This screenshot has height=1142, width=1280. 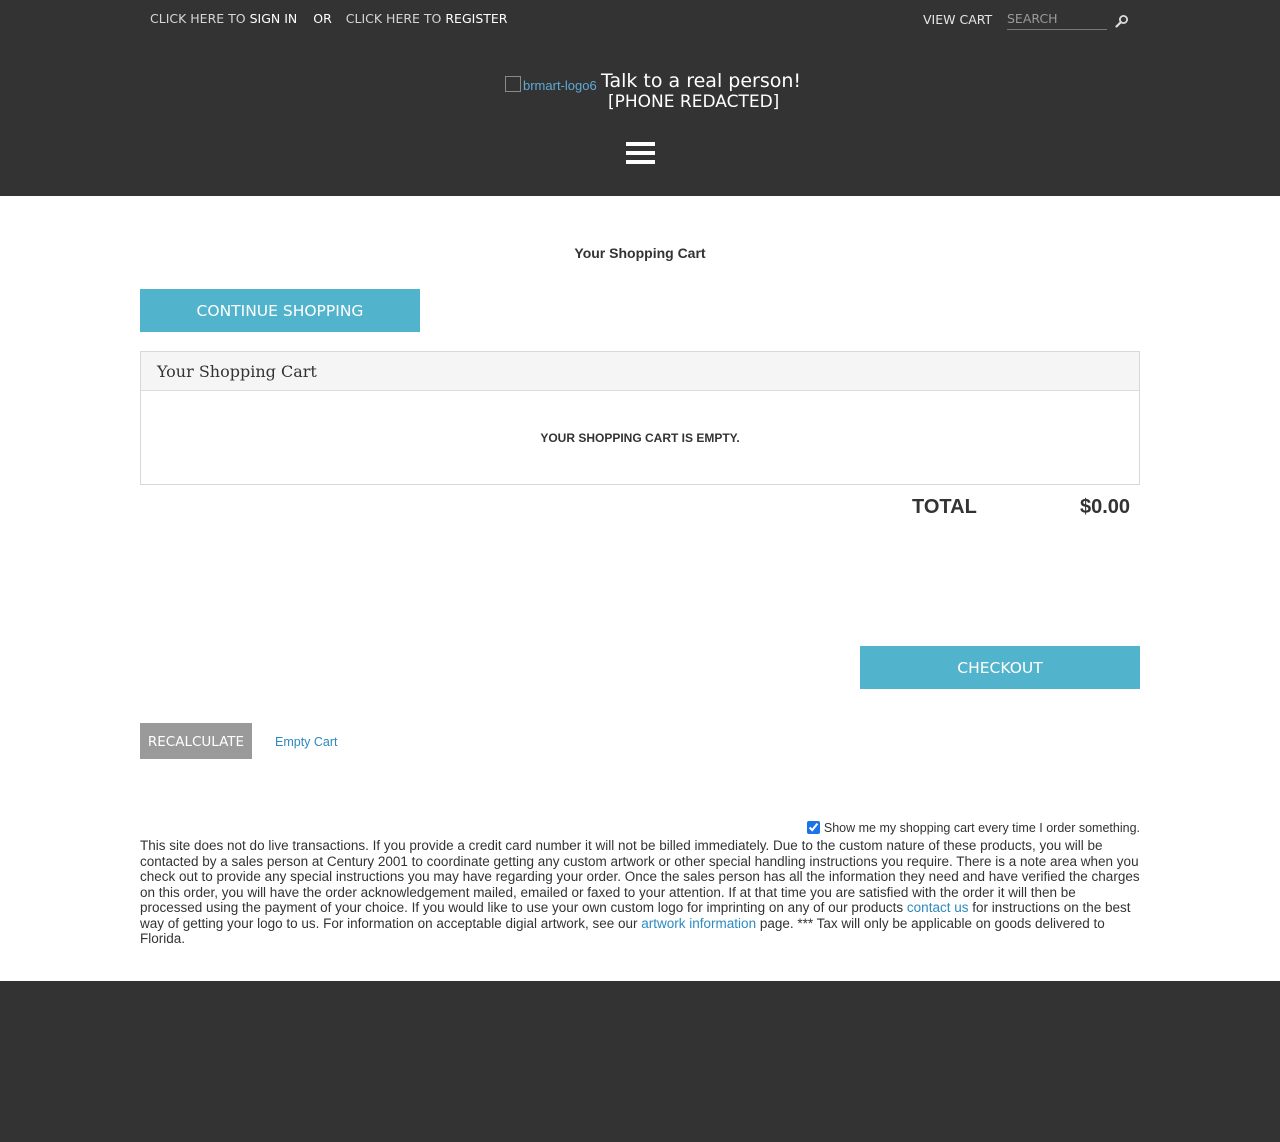 I want to click on register-link: CLICK HERE TO REGISTER, so click(x=427, y=18).